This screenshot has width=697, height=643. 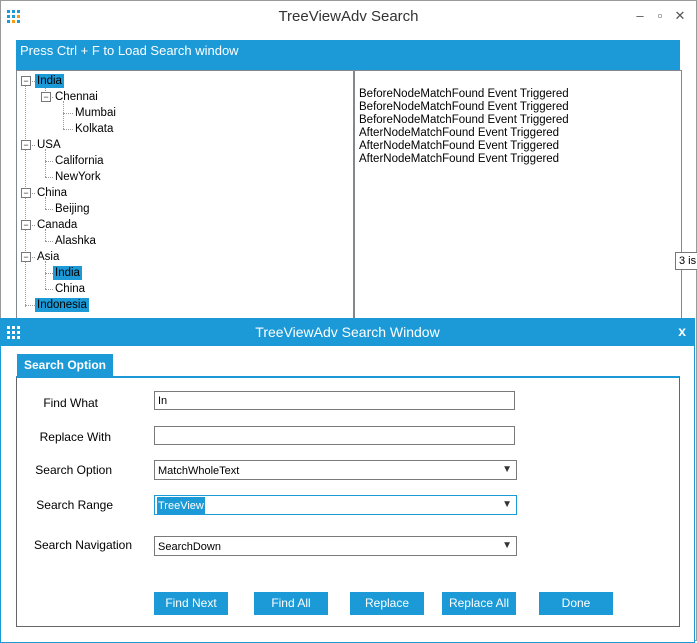 What do you see at coordinates (70, 289) in the screenshot?
I see `tree-node-asia-china: China` at bounding box center [70, 289].